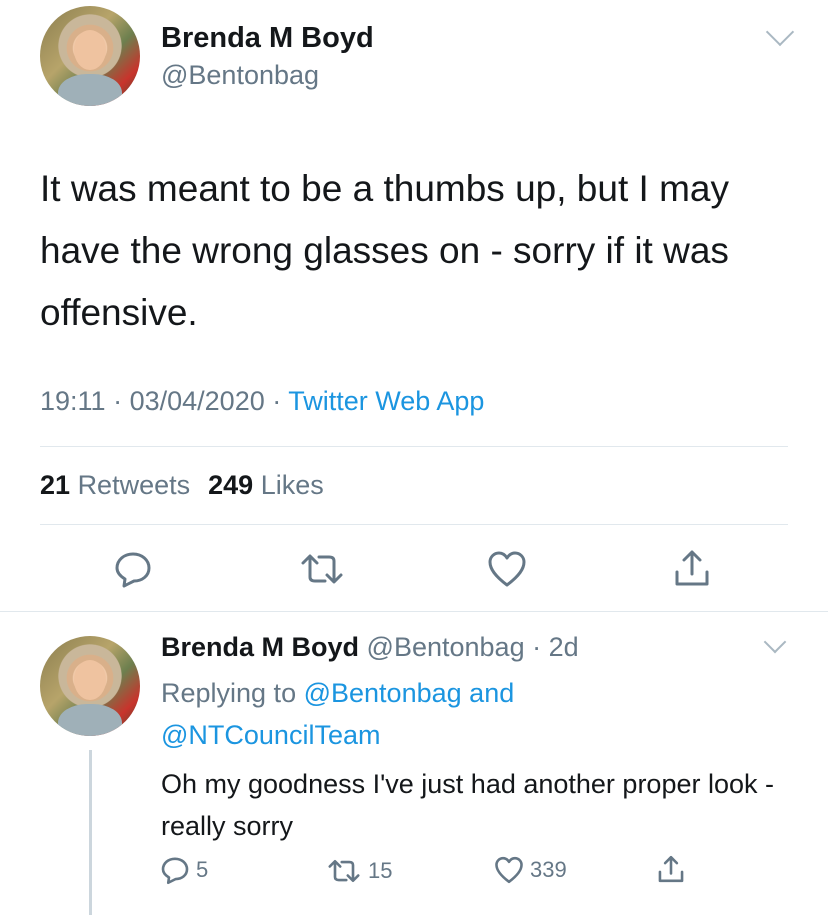 The image size is (828, 915). I want to click on replying-to-user-link: @Bentonbag, so click(383, 693).